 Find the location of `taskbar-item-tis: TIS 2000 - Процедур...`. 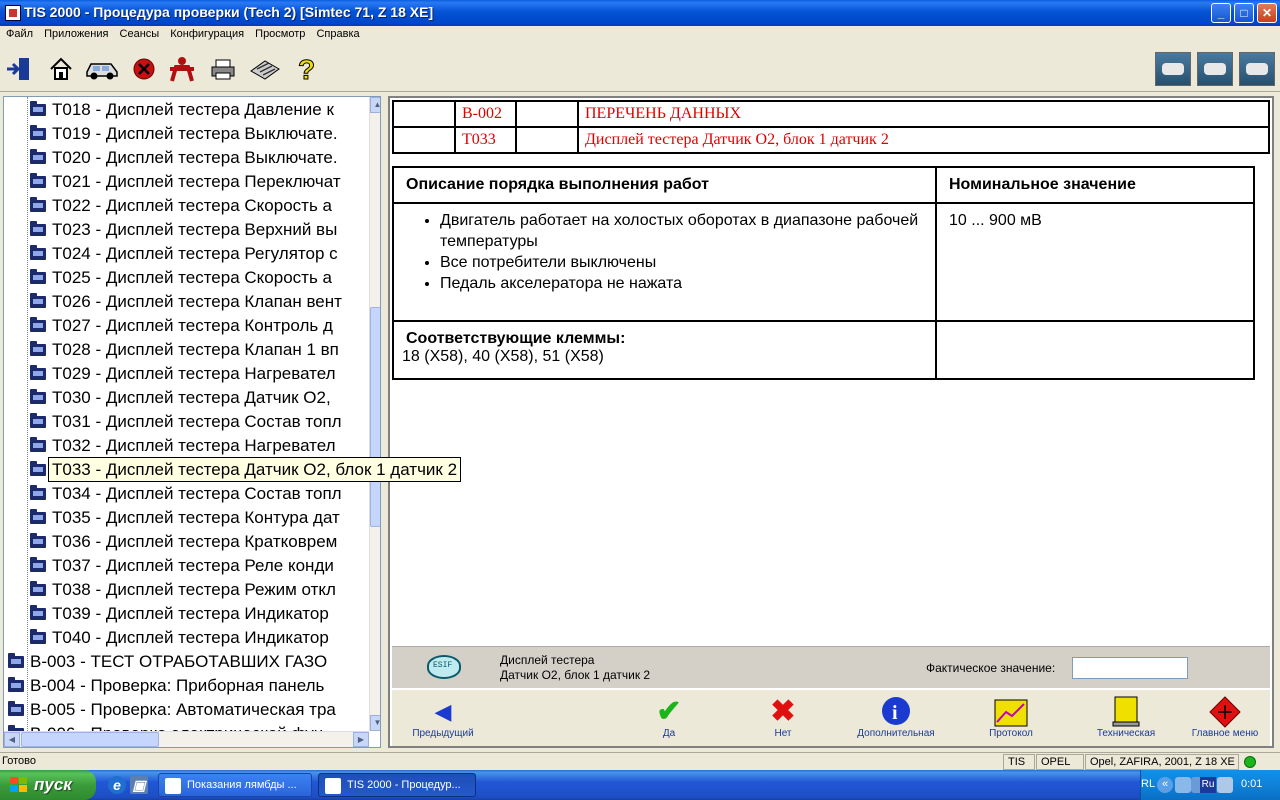

taskbar-item-tis: TIS 2000 - Процедур... is located at coordinates (397, 785).